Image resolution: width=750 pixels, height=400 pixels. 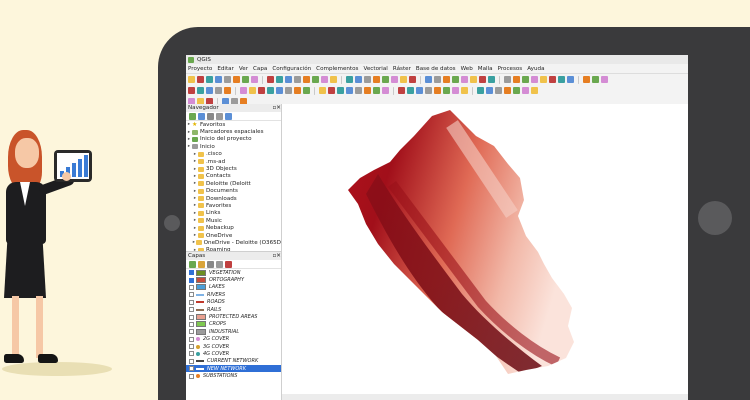 What do you see at coordinates (485, 69) in the screenshot?
I see `menu-malla: Malla` at bounding box center [485, 69].